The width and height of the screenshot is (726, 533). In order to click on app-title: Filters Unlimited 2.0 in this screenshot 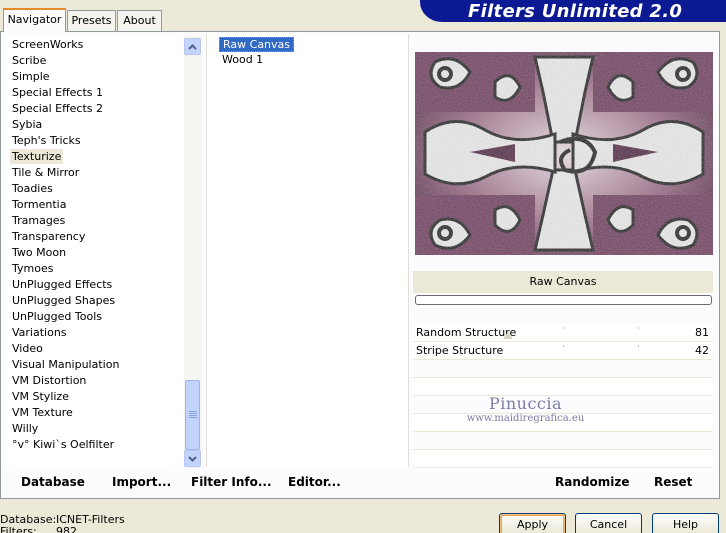, I will do `click(575, 11)`.